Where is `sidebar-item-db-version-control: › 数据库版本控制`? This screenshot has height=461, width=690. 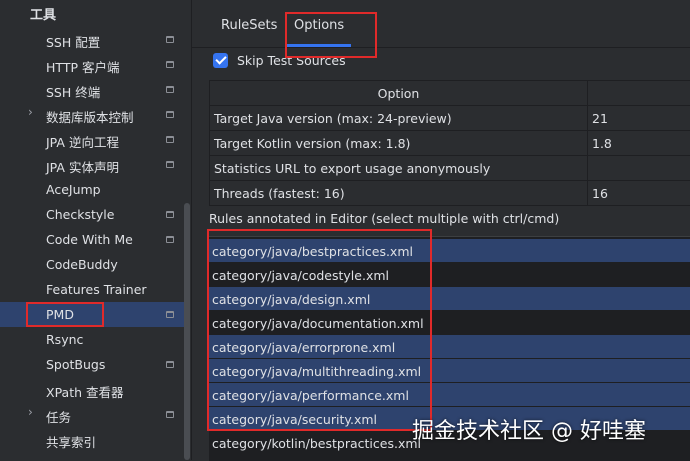 sidebar-item-db-version-control: › 数据库版本控制 is located at coordinates (92, 114).